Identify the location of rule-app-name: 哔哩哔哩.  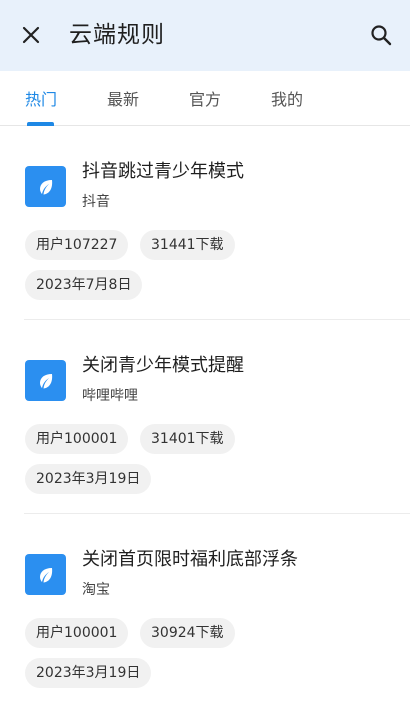
(110, 396).